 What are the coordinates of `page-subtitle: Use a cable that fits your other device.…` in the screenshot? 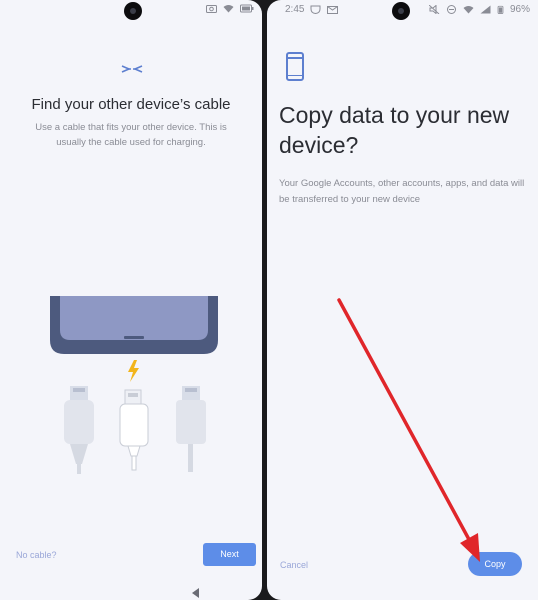 It's located at (131, 135).